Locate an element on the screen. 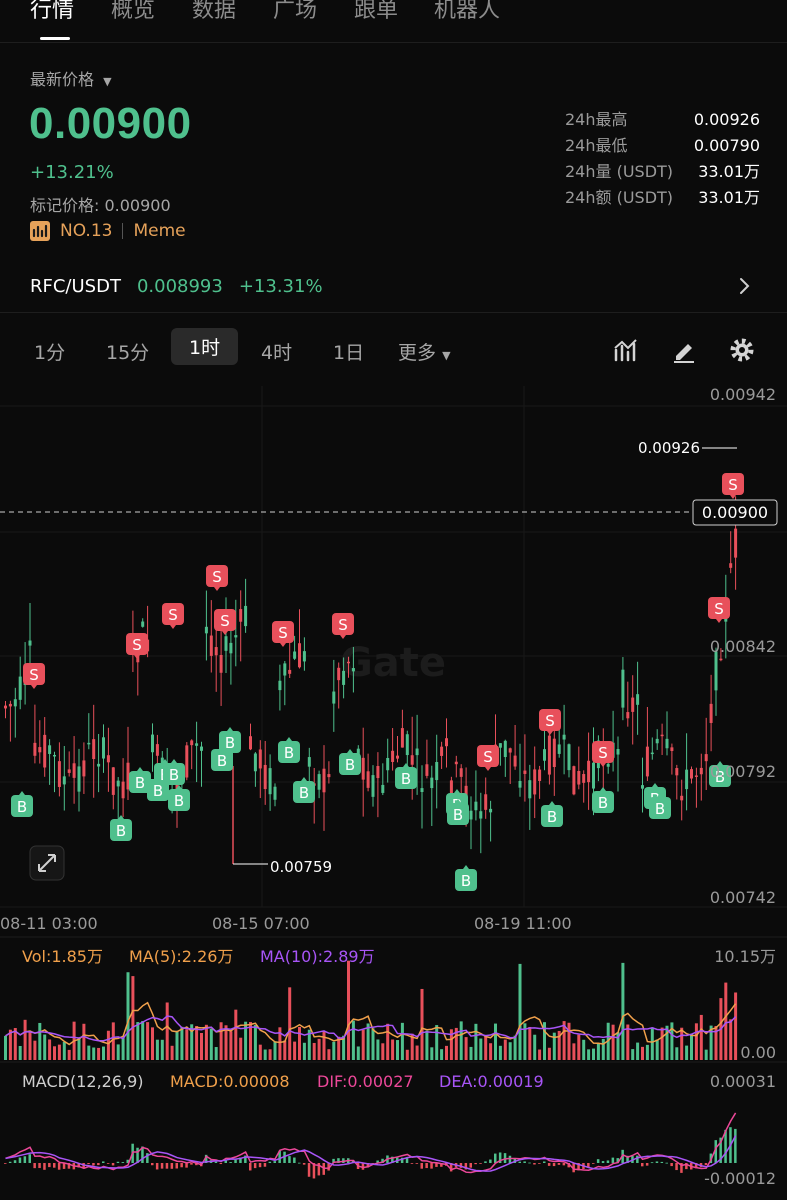 Image resolution: width=787 pixels, height=1200 pixels. interval-1d: 1日 is located at coordinates (348, 351).